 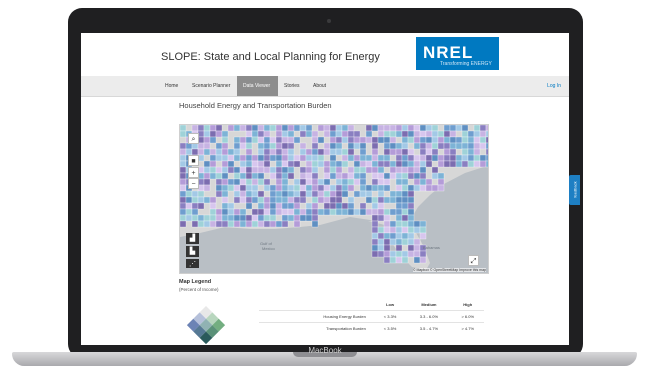 I want to click on nav-item-scenario-planner: Scenario Planner, so click(x=211, y=86).